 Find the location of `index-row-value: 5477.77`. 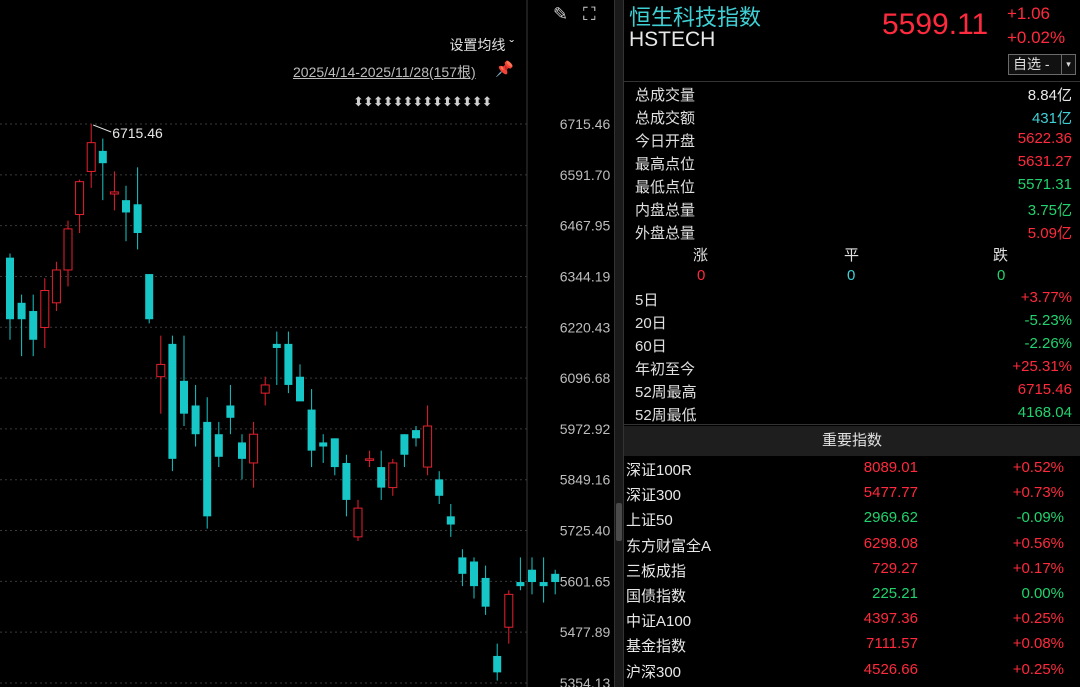

index-row-value: 5477.77 is located at coordinates (890, 493).